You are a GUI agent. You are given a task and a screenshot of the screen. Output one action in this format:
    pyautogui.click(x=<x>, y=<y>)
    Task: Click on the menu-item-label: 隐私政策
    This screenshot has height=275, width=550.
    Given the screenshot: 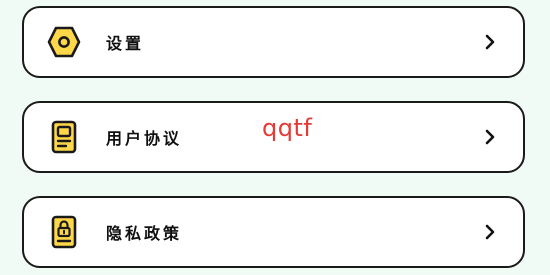 What is the action you would take?
    pyautogui.click(x=144, y=233)
    